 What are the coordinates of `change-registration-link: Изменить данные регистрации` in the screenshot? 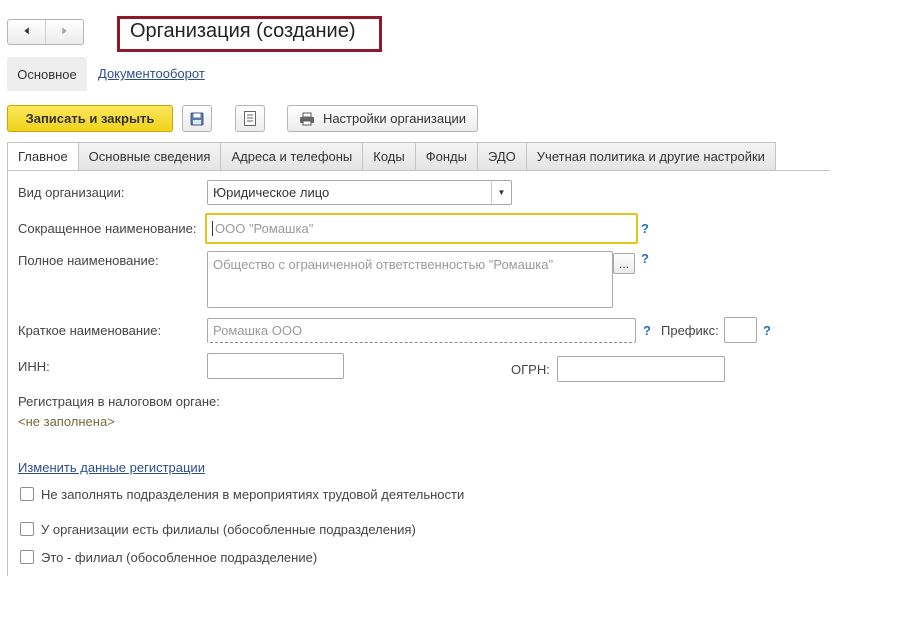 It's located at (111, 467).